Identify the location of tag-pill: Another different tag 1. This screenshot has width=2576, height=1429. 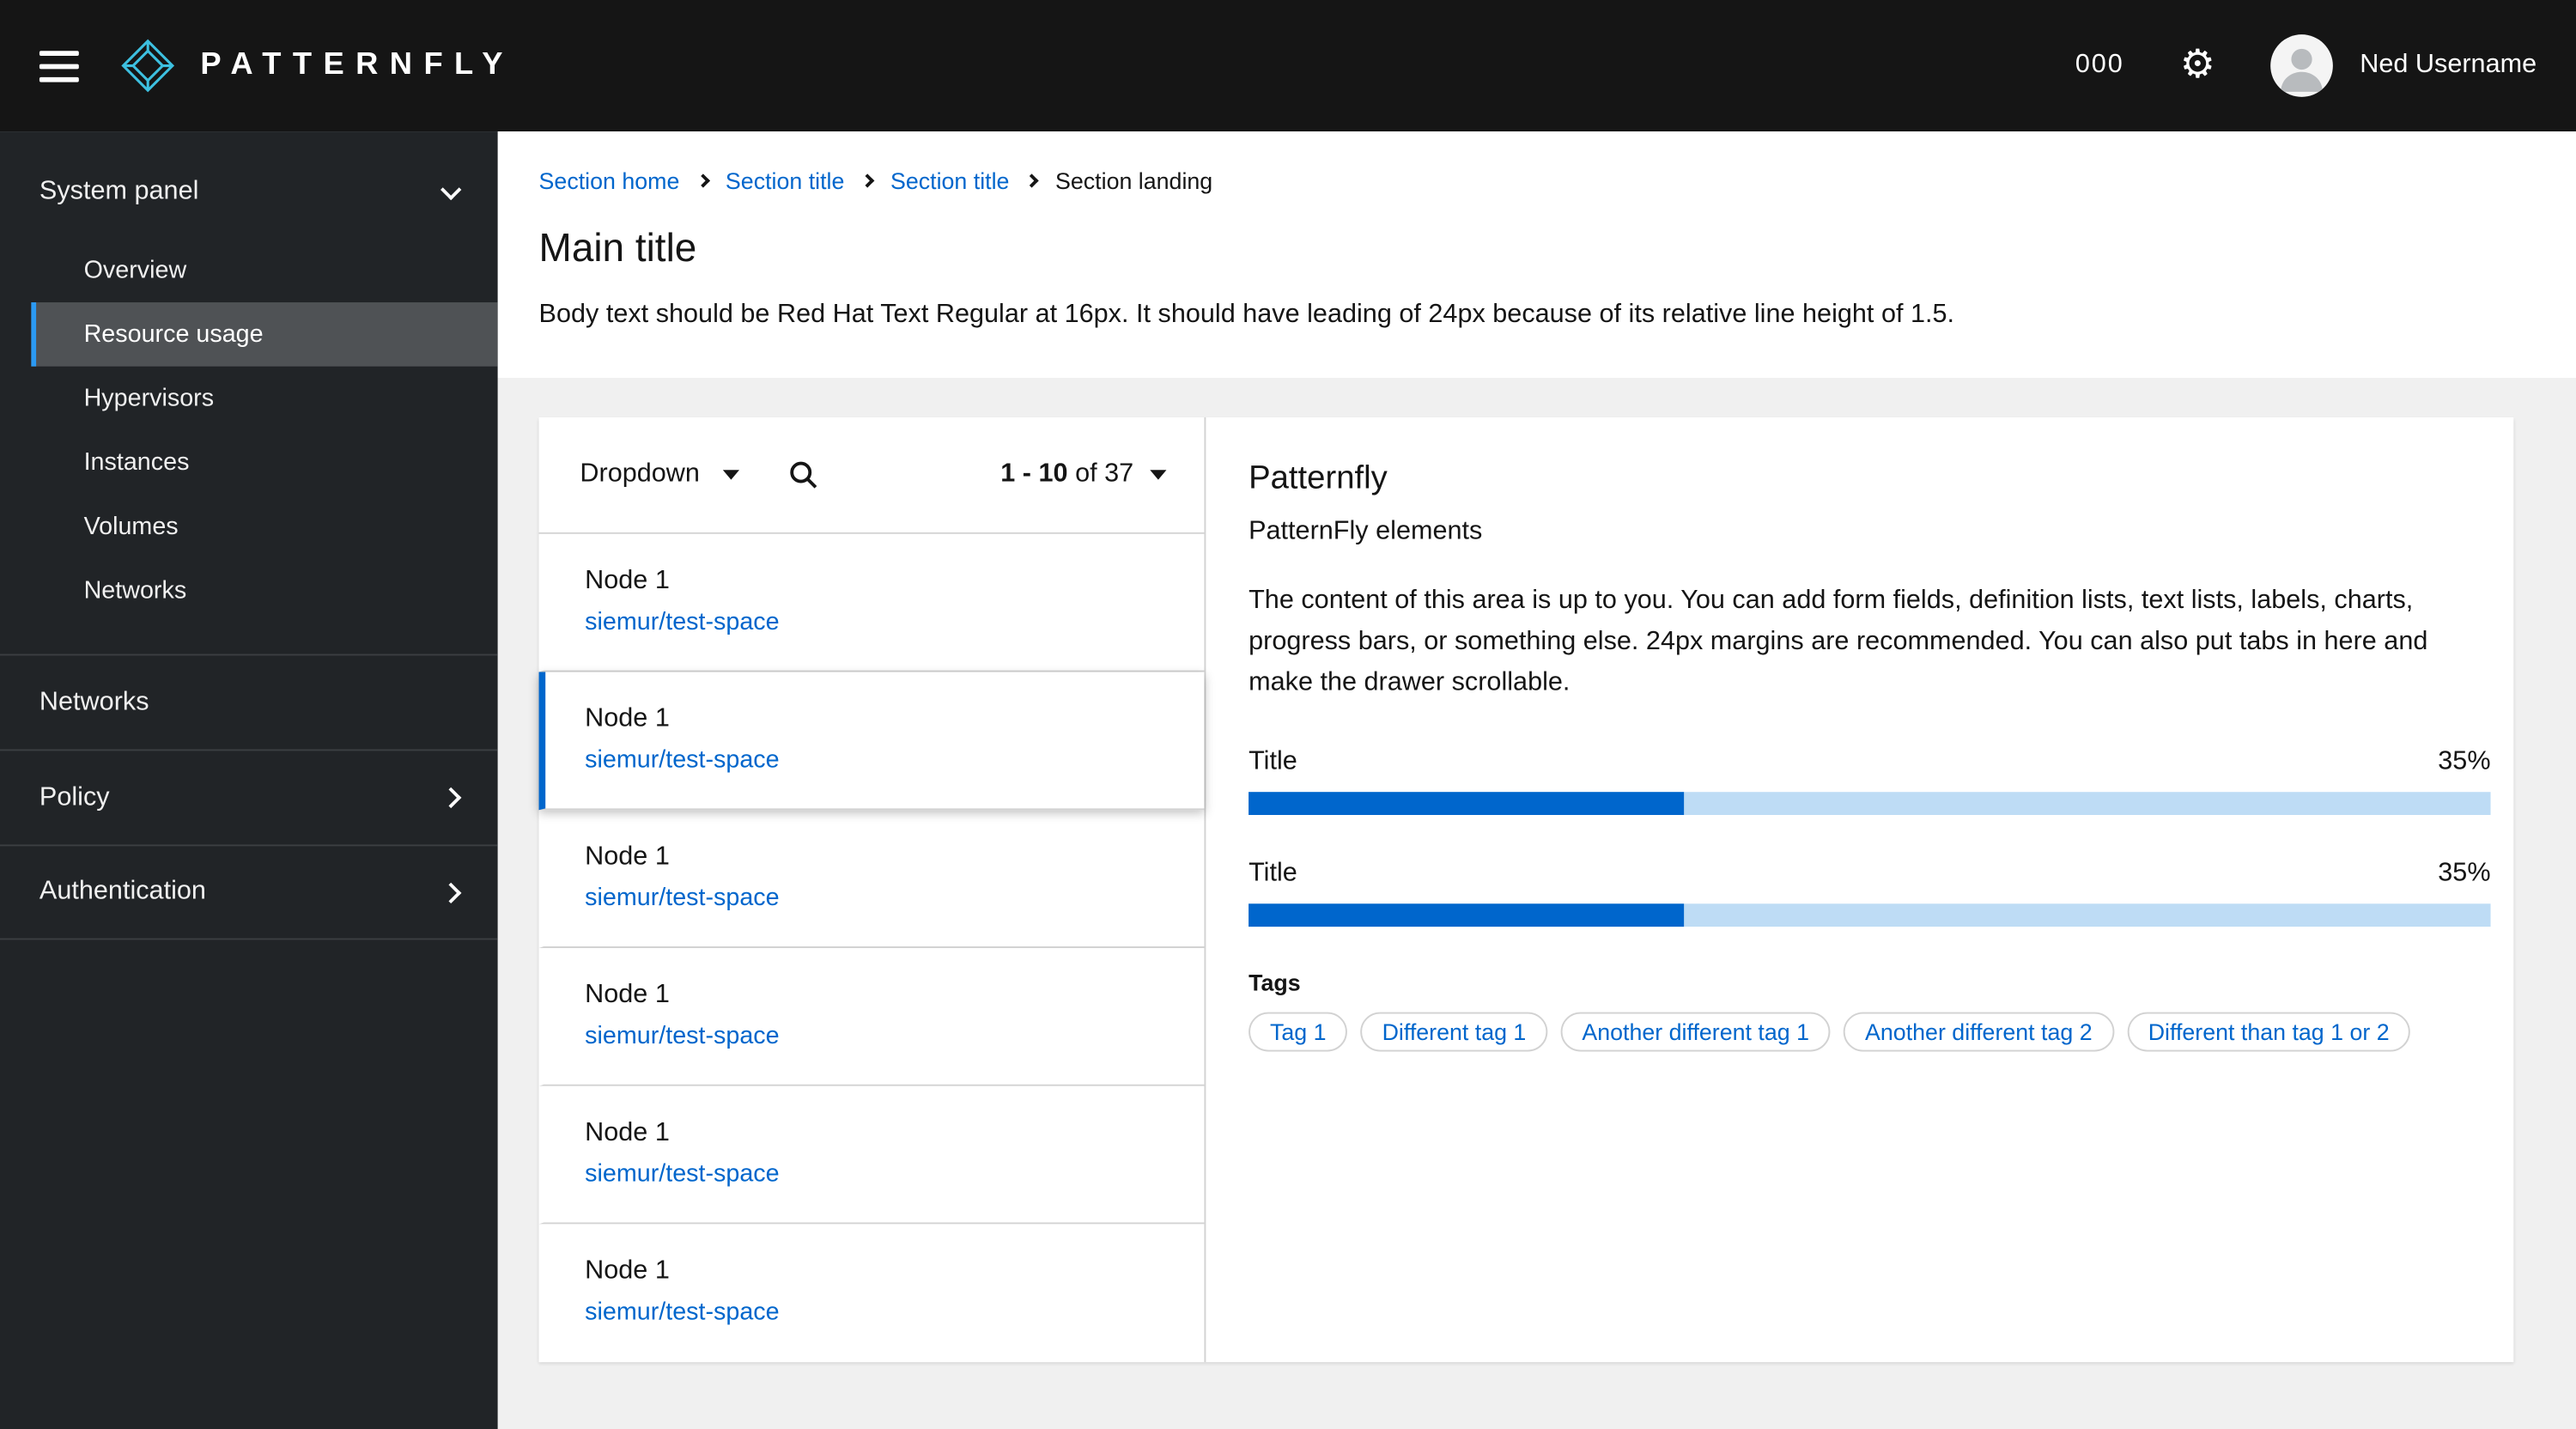
(1696, 1032).